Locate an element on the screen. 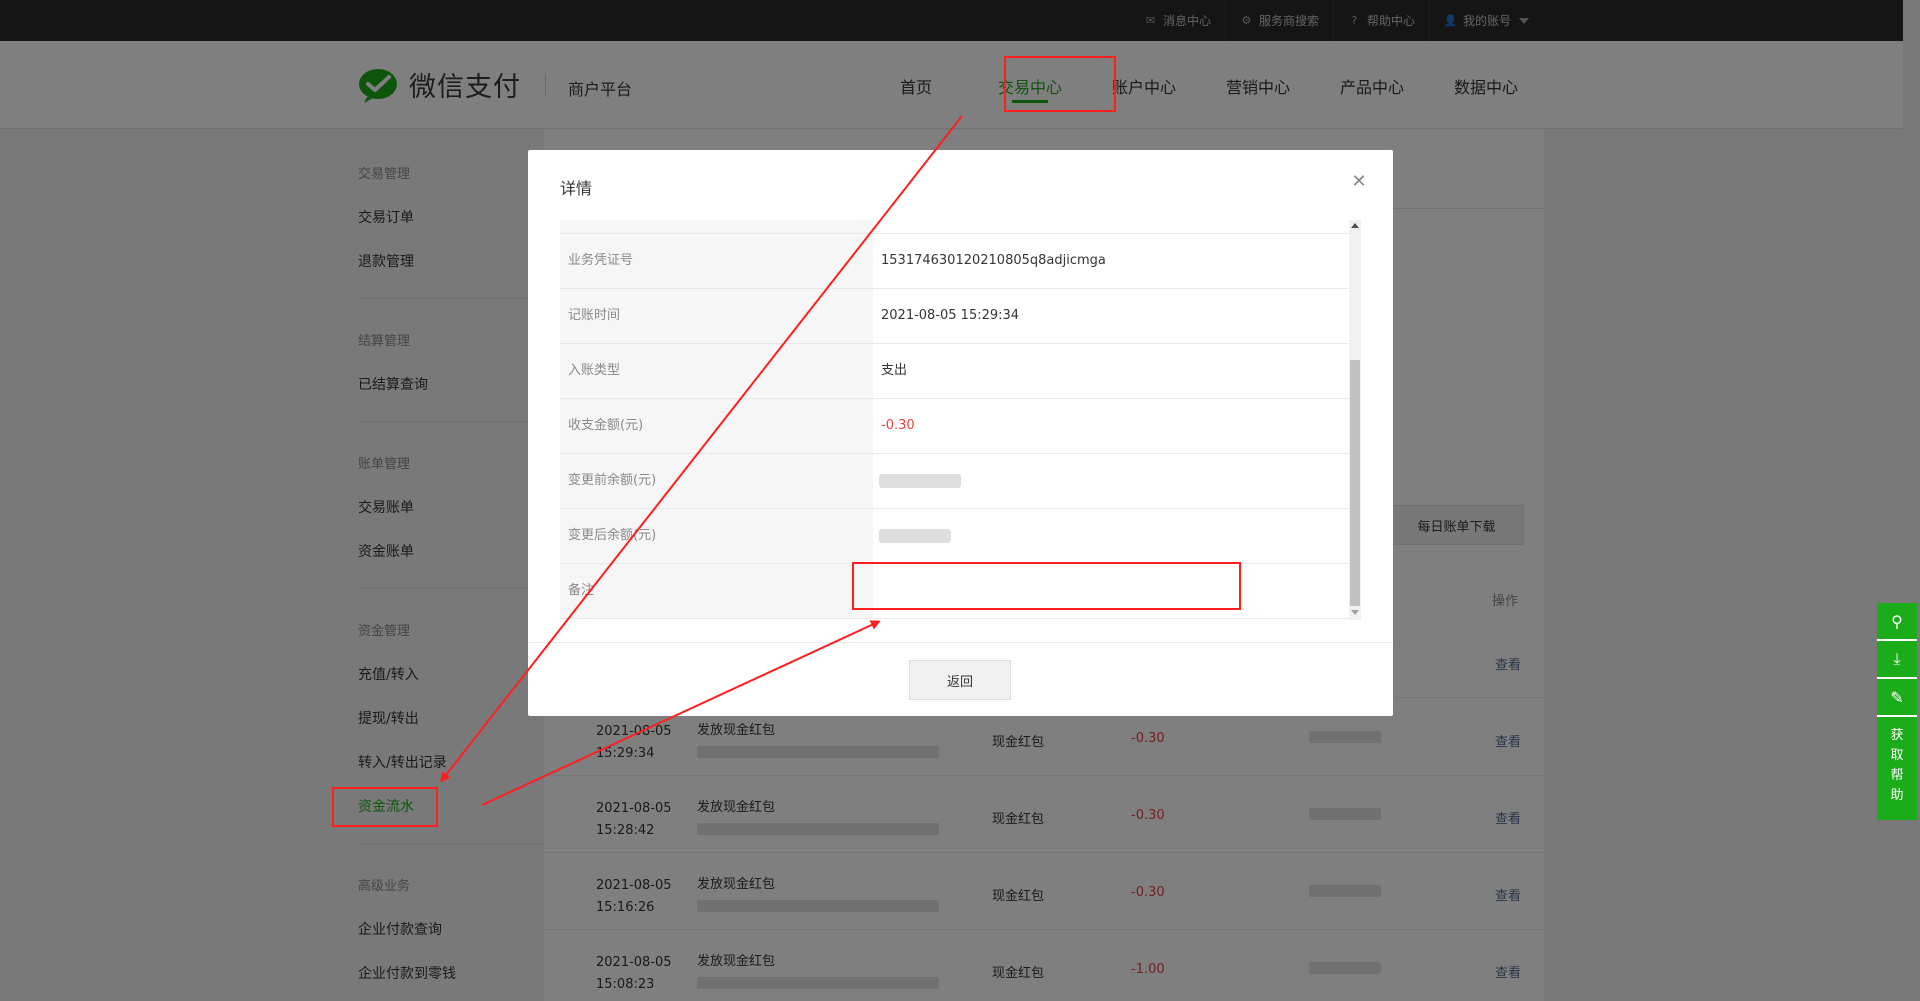  detail-key: 入账类型 is located at coordinates (716, 371).